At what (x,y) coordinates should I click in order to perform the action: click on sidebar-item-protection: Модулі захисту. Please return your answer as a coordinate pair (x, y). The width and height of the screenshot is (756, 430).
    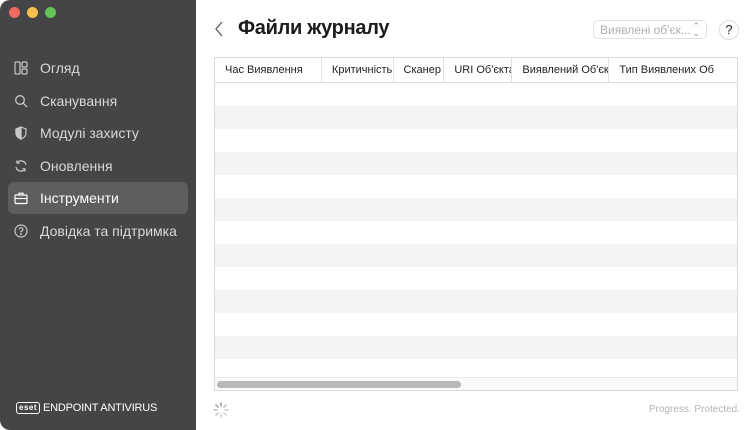
    Looking at the image, I should click on (98, 133).